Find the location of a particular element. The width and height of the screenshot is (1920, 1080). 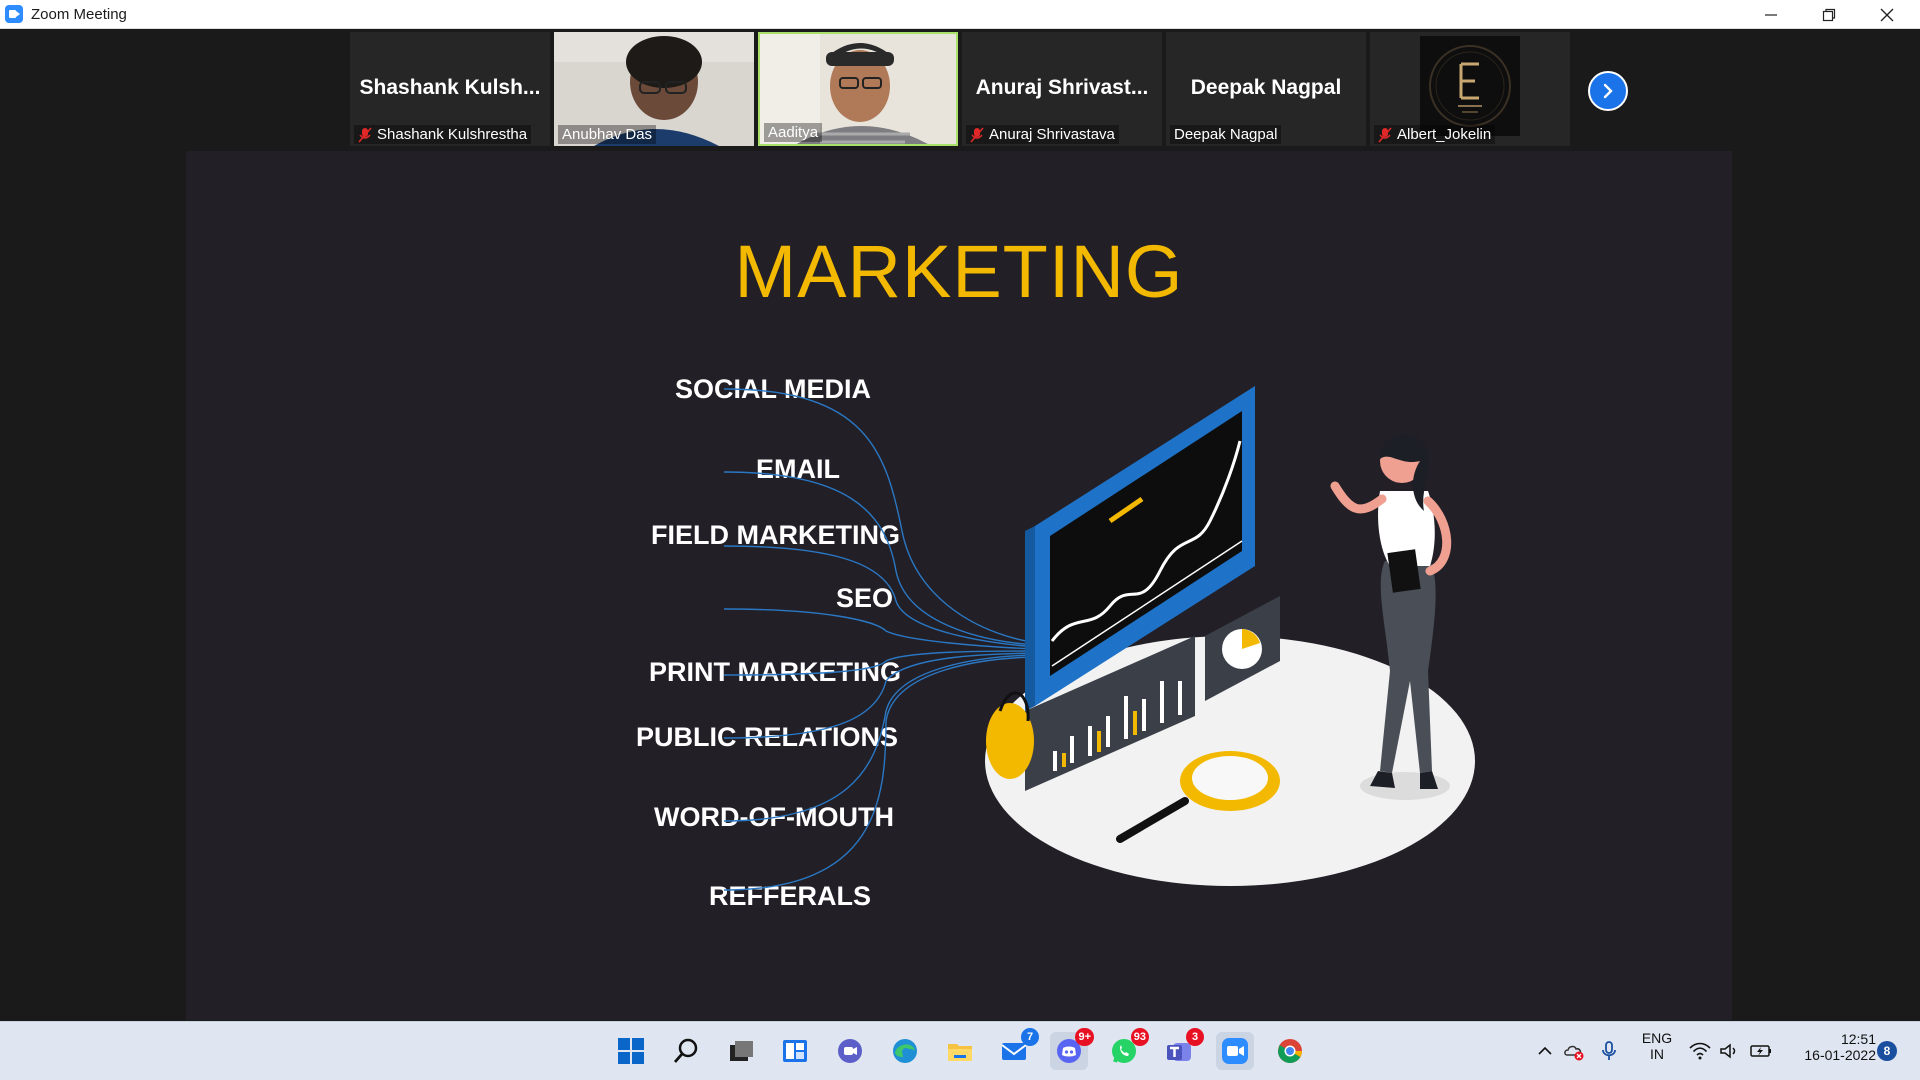

widgets-button is located at coordinates (795, 1051).